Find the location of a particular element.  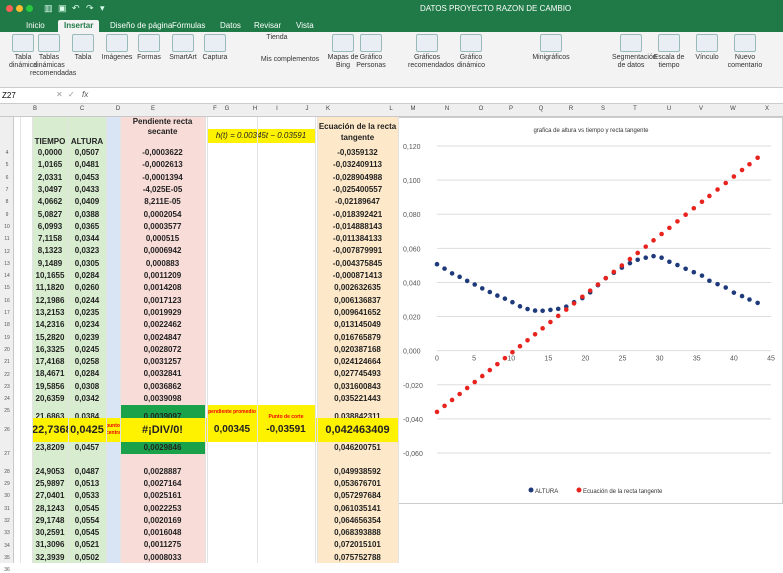

pendiente-cell: 0,0022253 is located at coordinates (162, 509).